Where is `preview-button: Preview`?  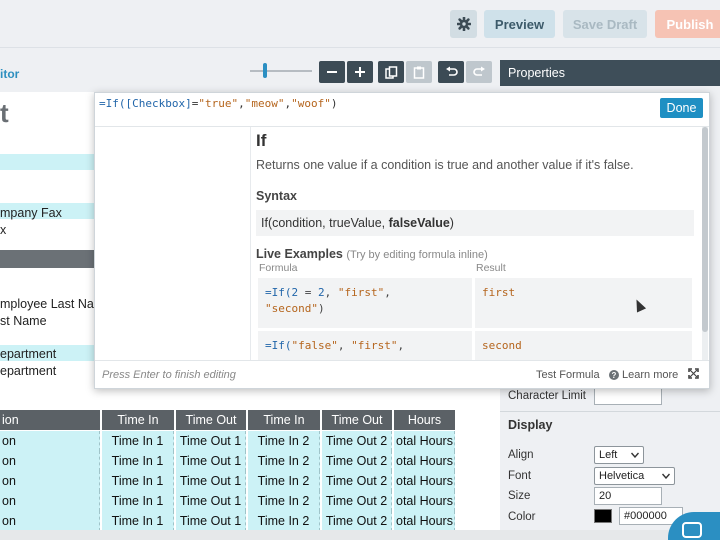
preview-button: Preview is located at coordinates (519, 24).